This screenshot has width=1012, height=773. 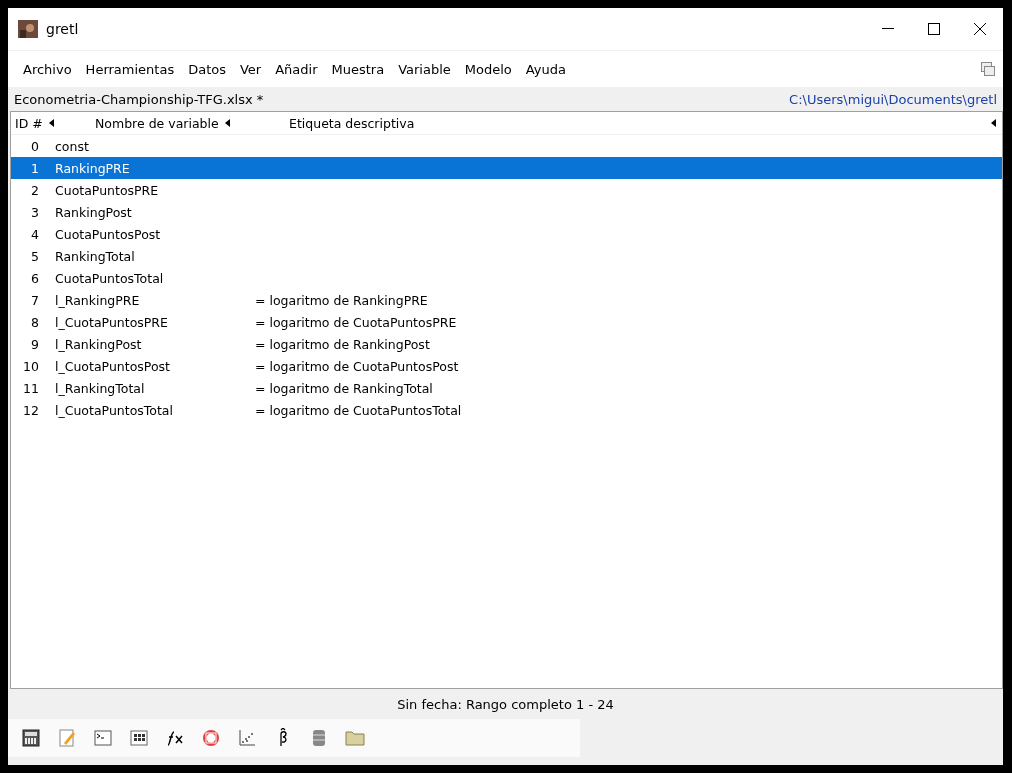 What do you see at coordinates (31, 410) in the screenshot?
I see `id-cell-text: 12` at bounding box center [31, 410].